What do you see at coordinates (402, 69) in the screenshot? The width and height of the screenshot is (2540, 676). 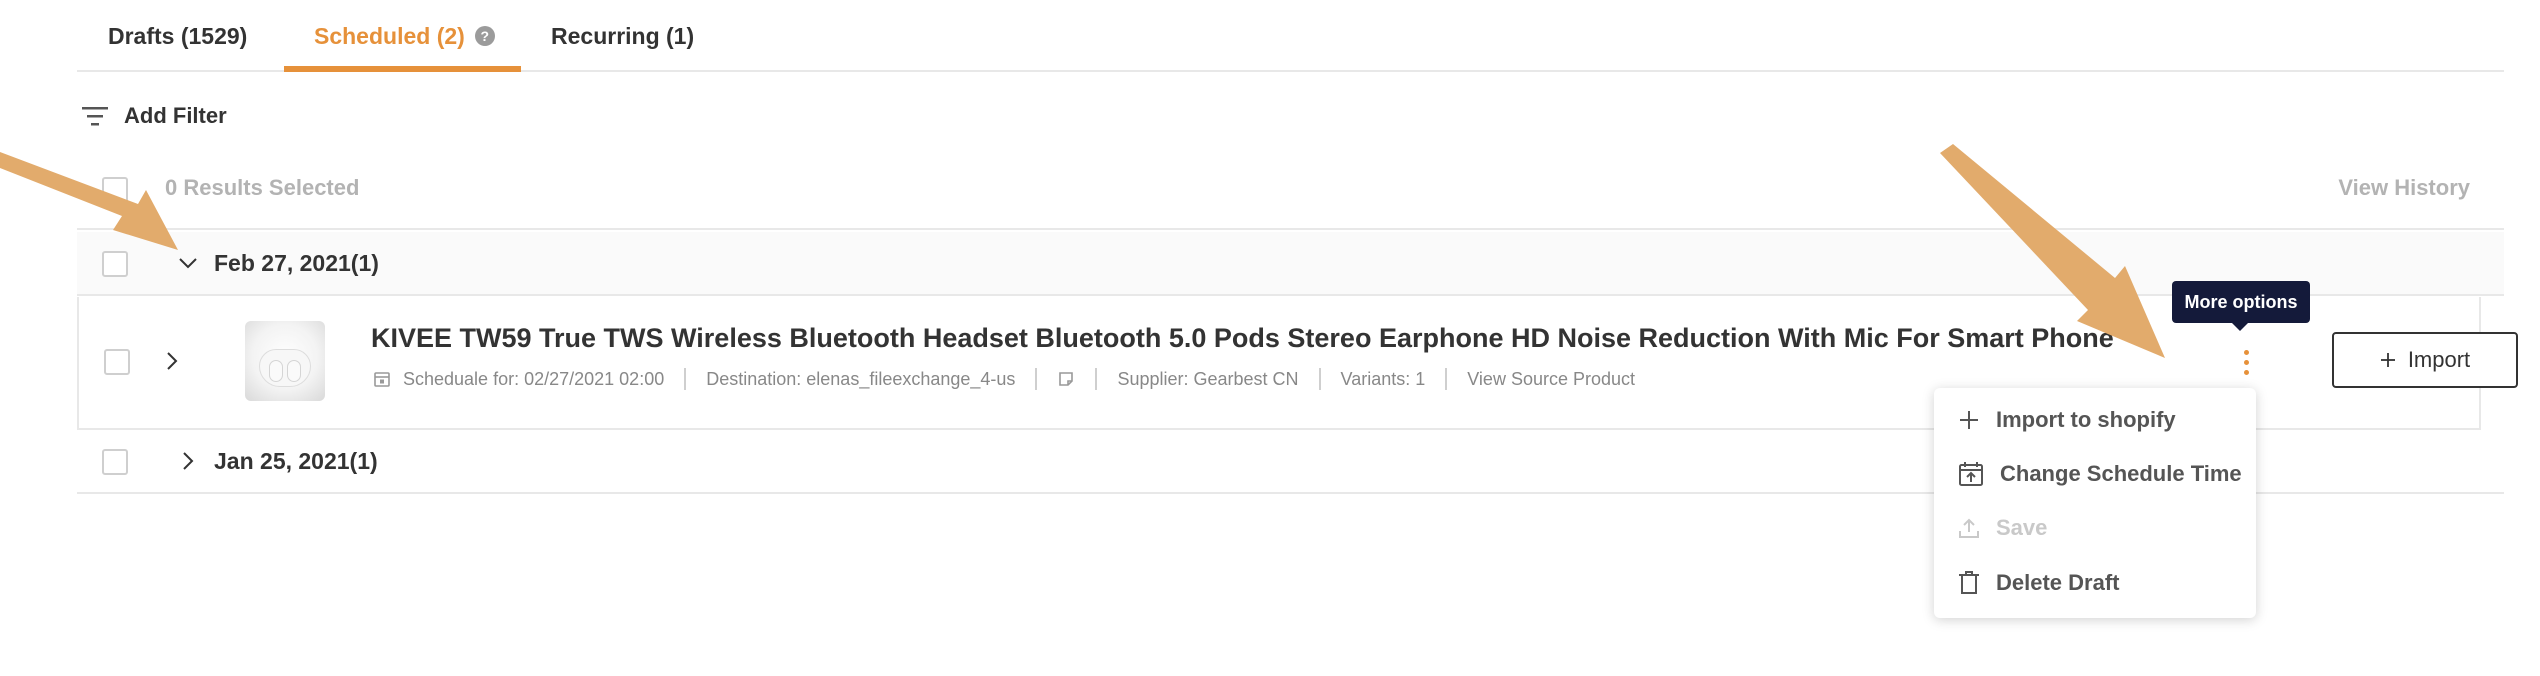 I see `active-tab-indicator` at bounding box center [402, 69].